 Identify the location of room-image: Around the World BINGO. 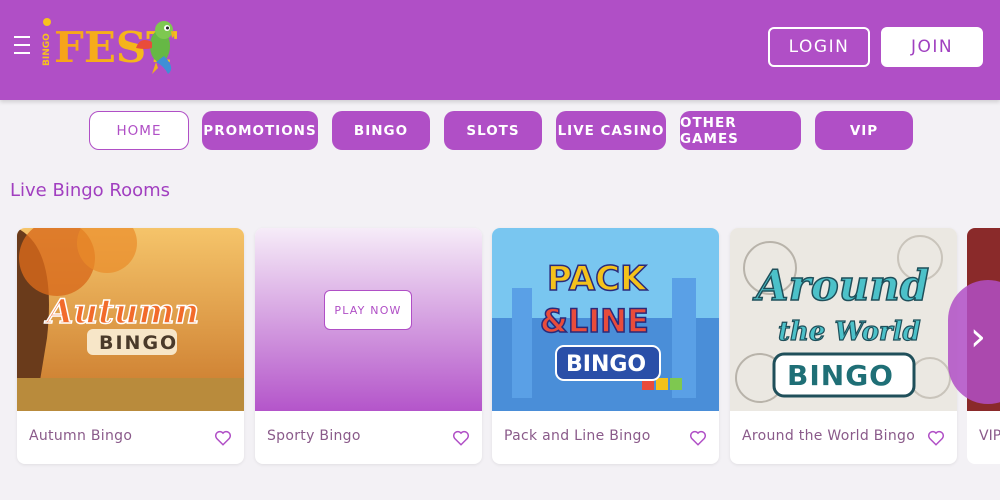
(843, 319).